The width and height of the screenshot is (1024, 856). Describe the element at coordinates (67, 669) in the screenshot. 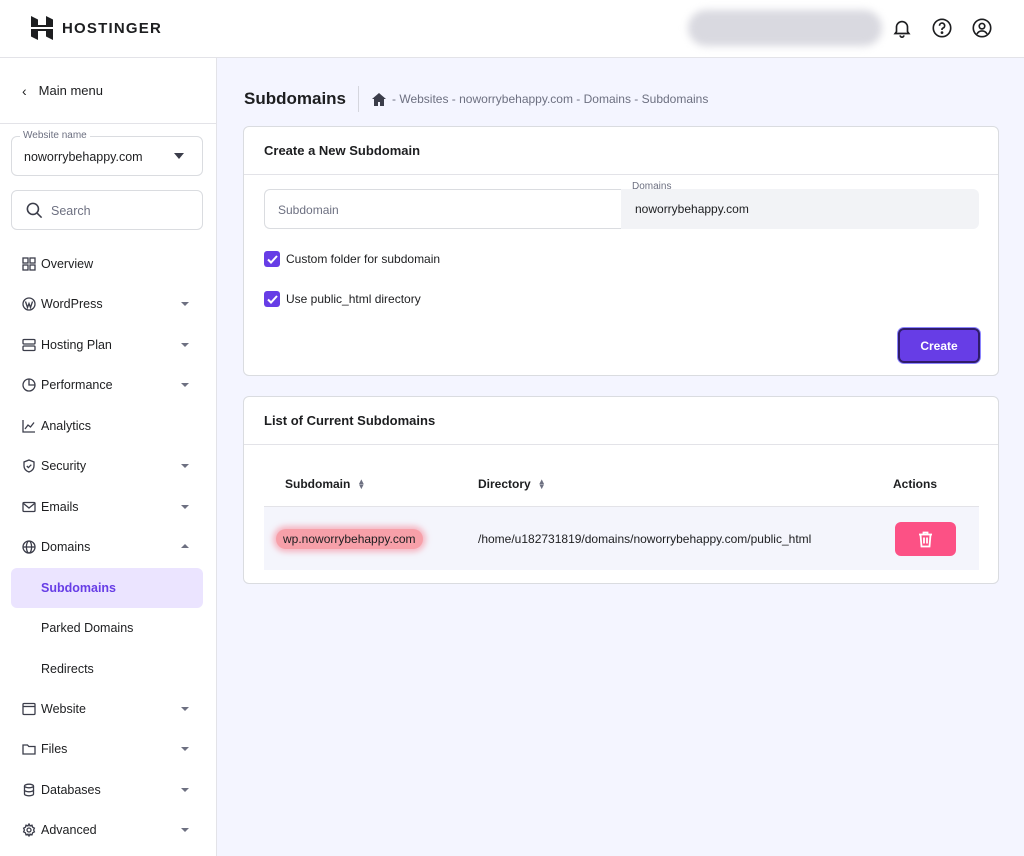

I see `sidebar-item-label: Redirects` at that location.